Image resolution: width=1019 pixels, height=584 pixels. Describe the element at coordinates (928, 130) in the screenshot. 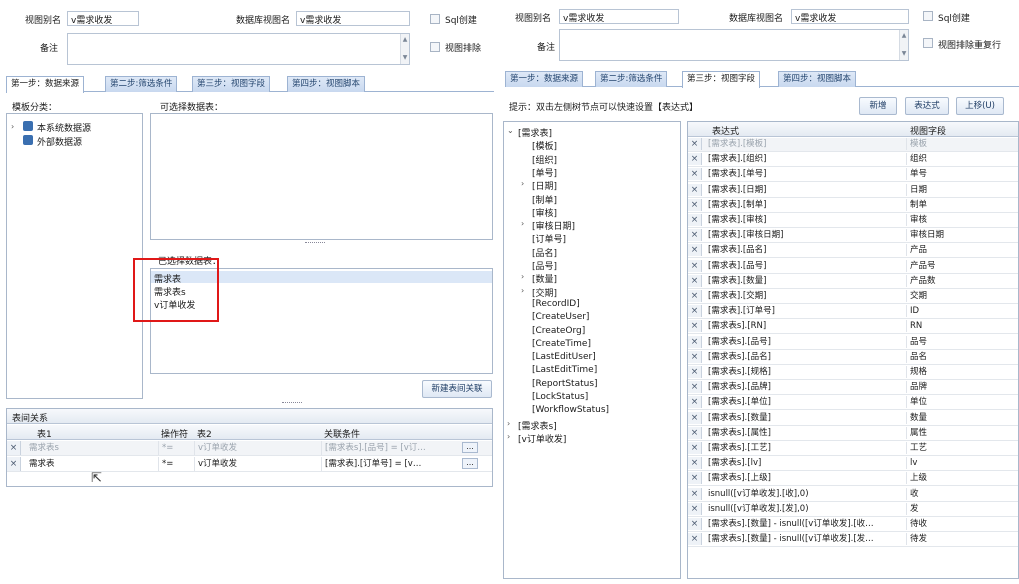

I see `column-header: 视图字段` at that location.